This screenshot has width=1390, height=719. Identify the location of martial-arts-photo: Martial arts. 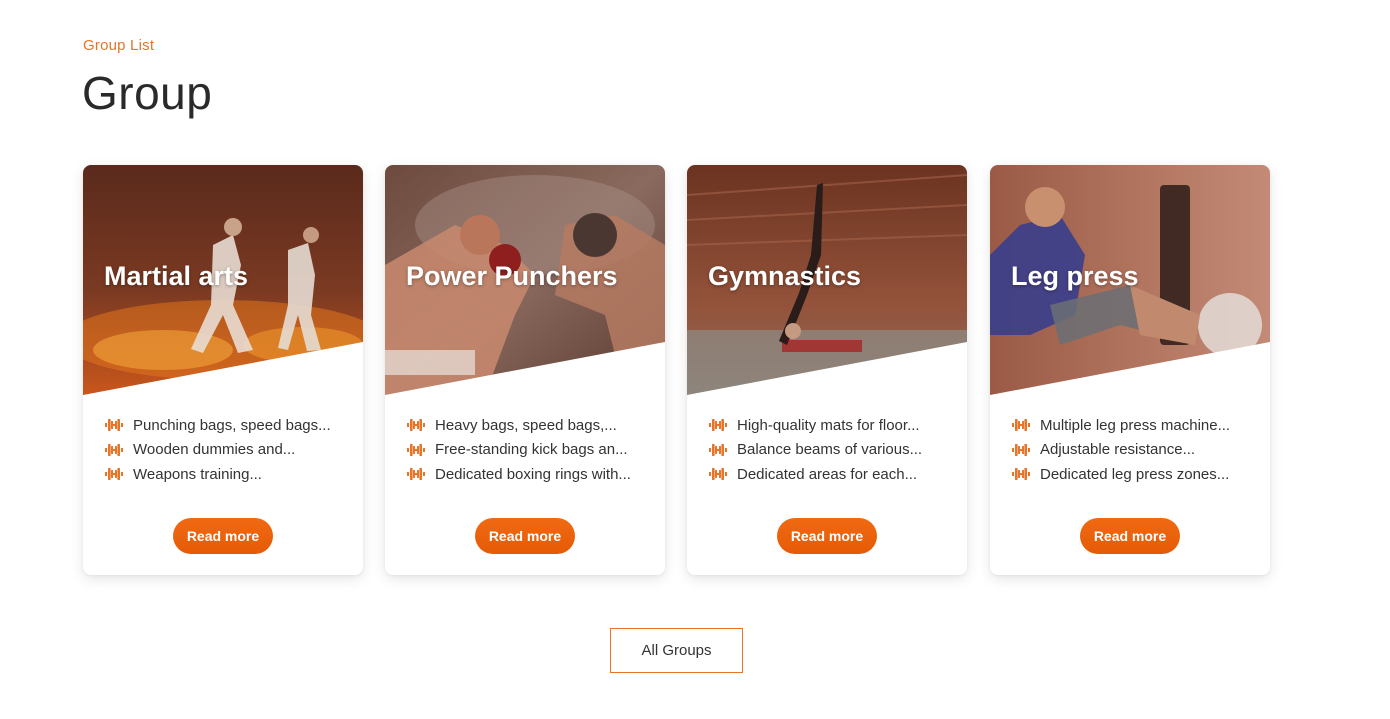
(223, 280).